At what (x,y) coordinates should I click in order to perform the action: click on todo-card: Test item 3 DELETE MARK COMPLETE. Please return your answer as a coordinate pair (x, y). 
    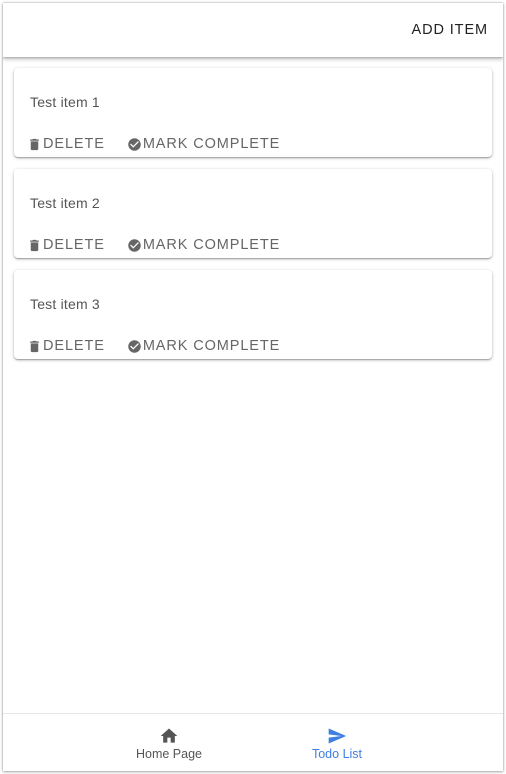
    Looking at the image, I should click on (253, 314).